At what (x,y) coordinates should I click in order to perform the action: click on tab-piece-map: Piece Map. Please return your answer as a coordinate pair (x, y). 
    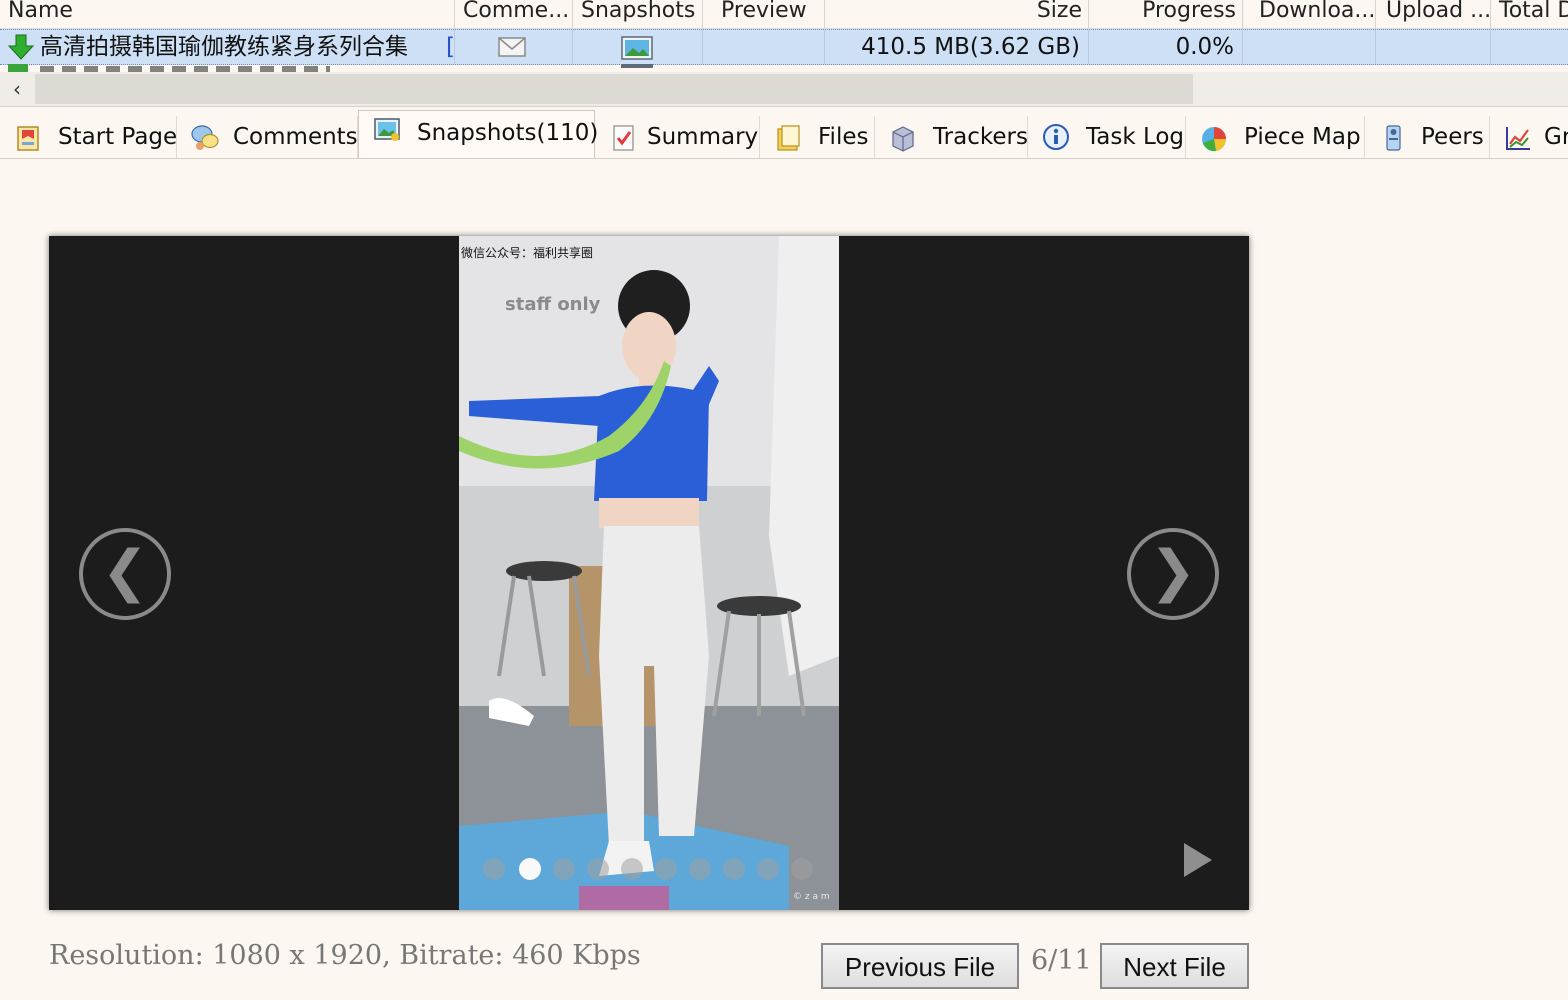
    Looking at the image, I should click on (1275, 137).